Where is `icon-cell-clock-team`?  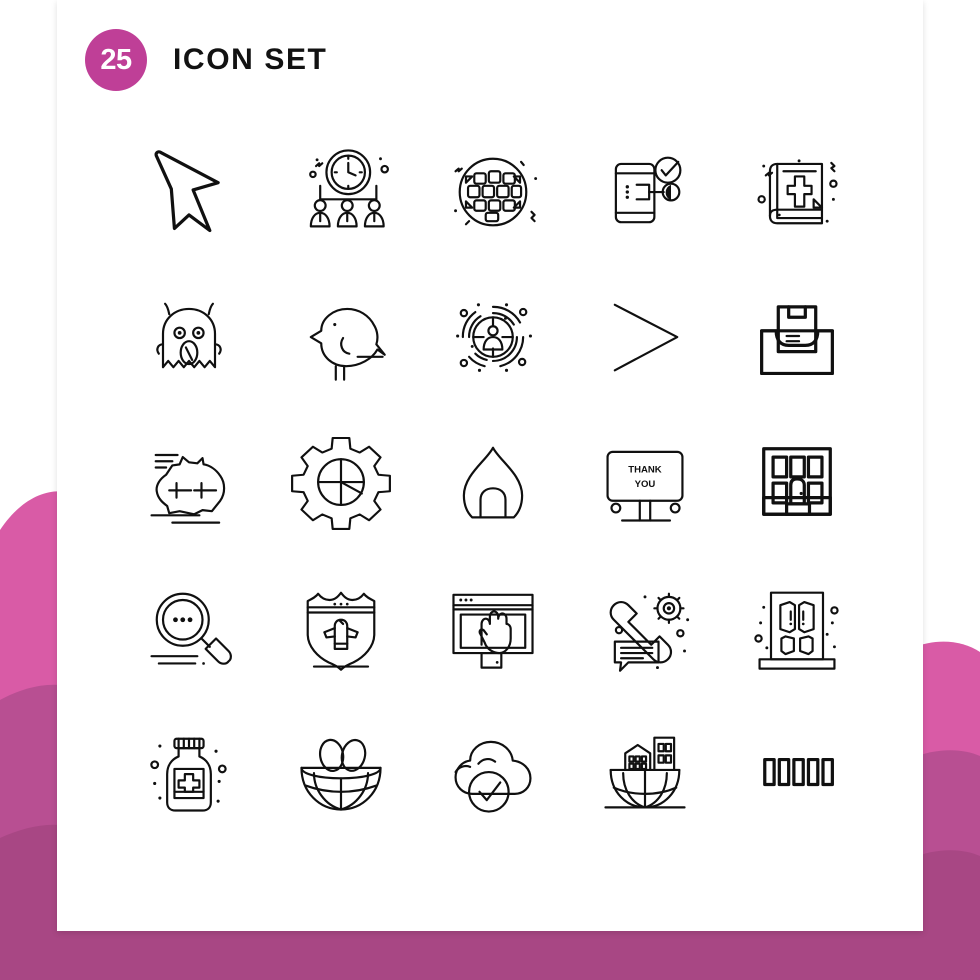
icon-cell-clock-team is located at coordinates (341, 190).